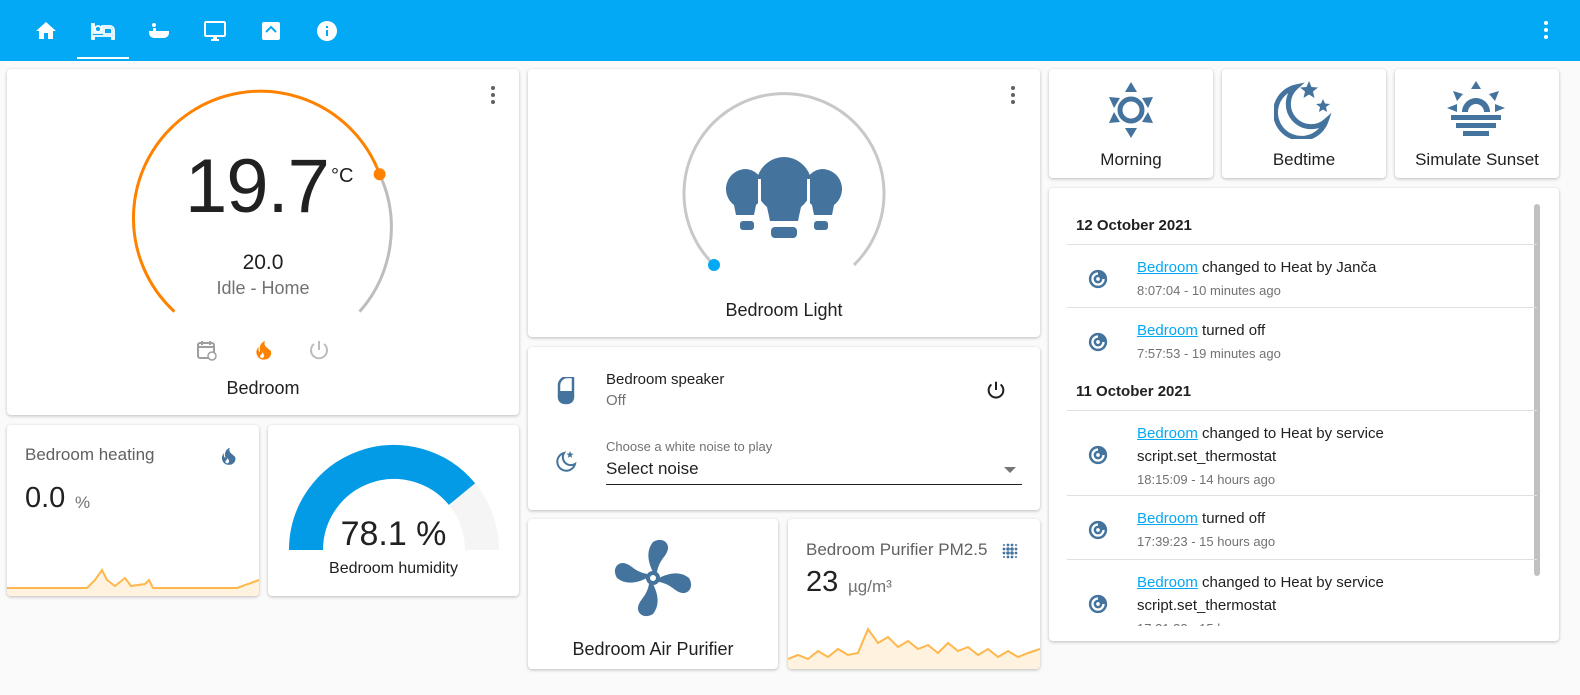 The width and height of the screenshot is (1580, 695). Describe the element at coordinates (1287, 267) in the screenshot. I see `logbook-message: changed to Heat by Janča` at that location.